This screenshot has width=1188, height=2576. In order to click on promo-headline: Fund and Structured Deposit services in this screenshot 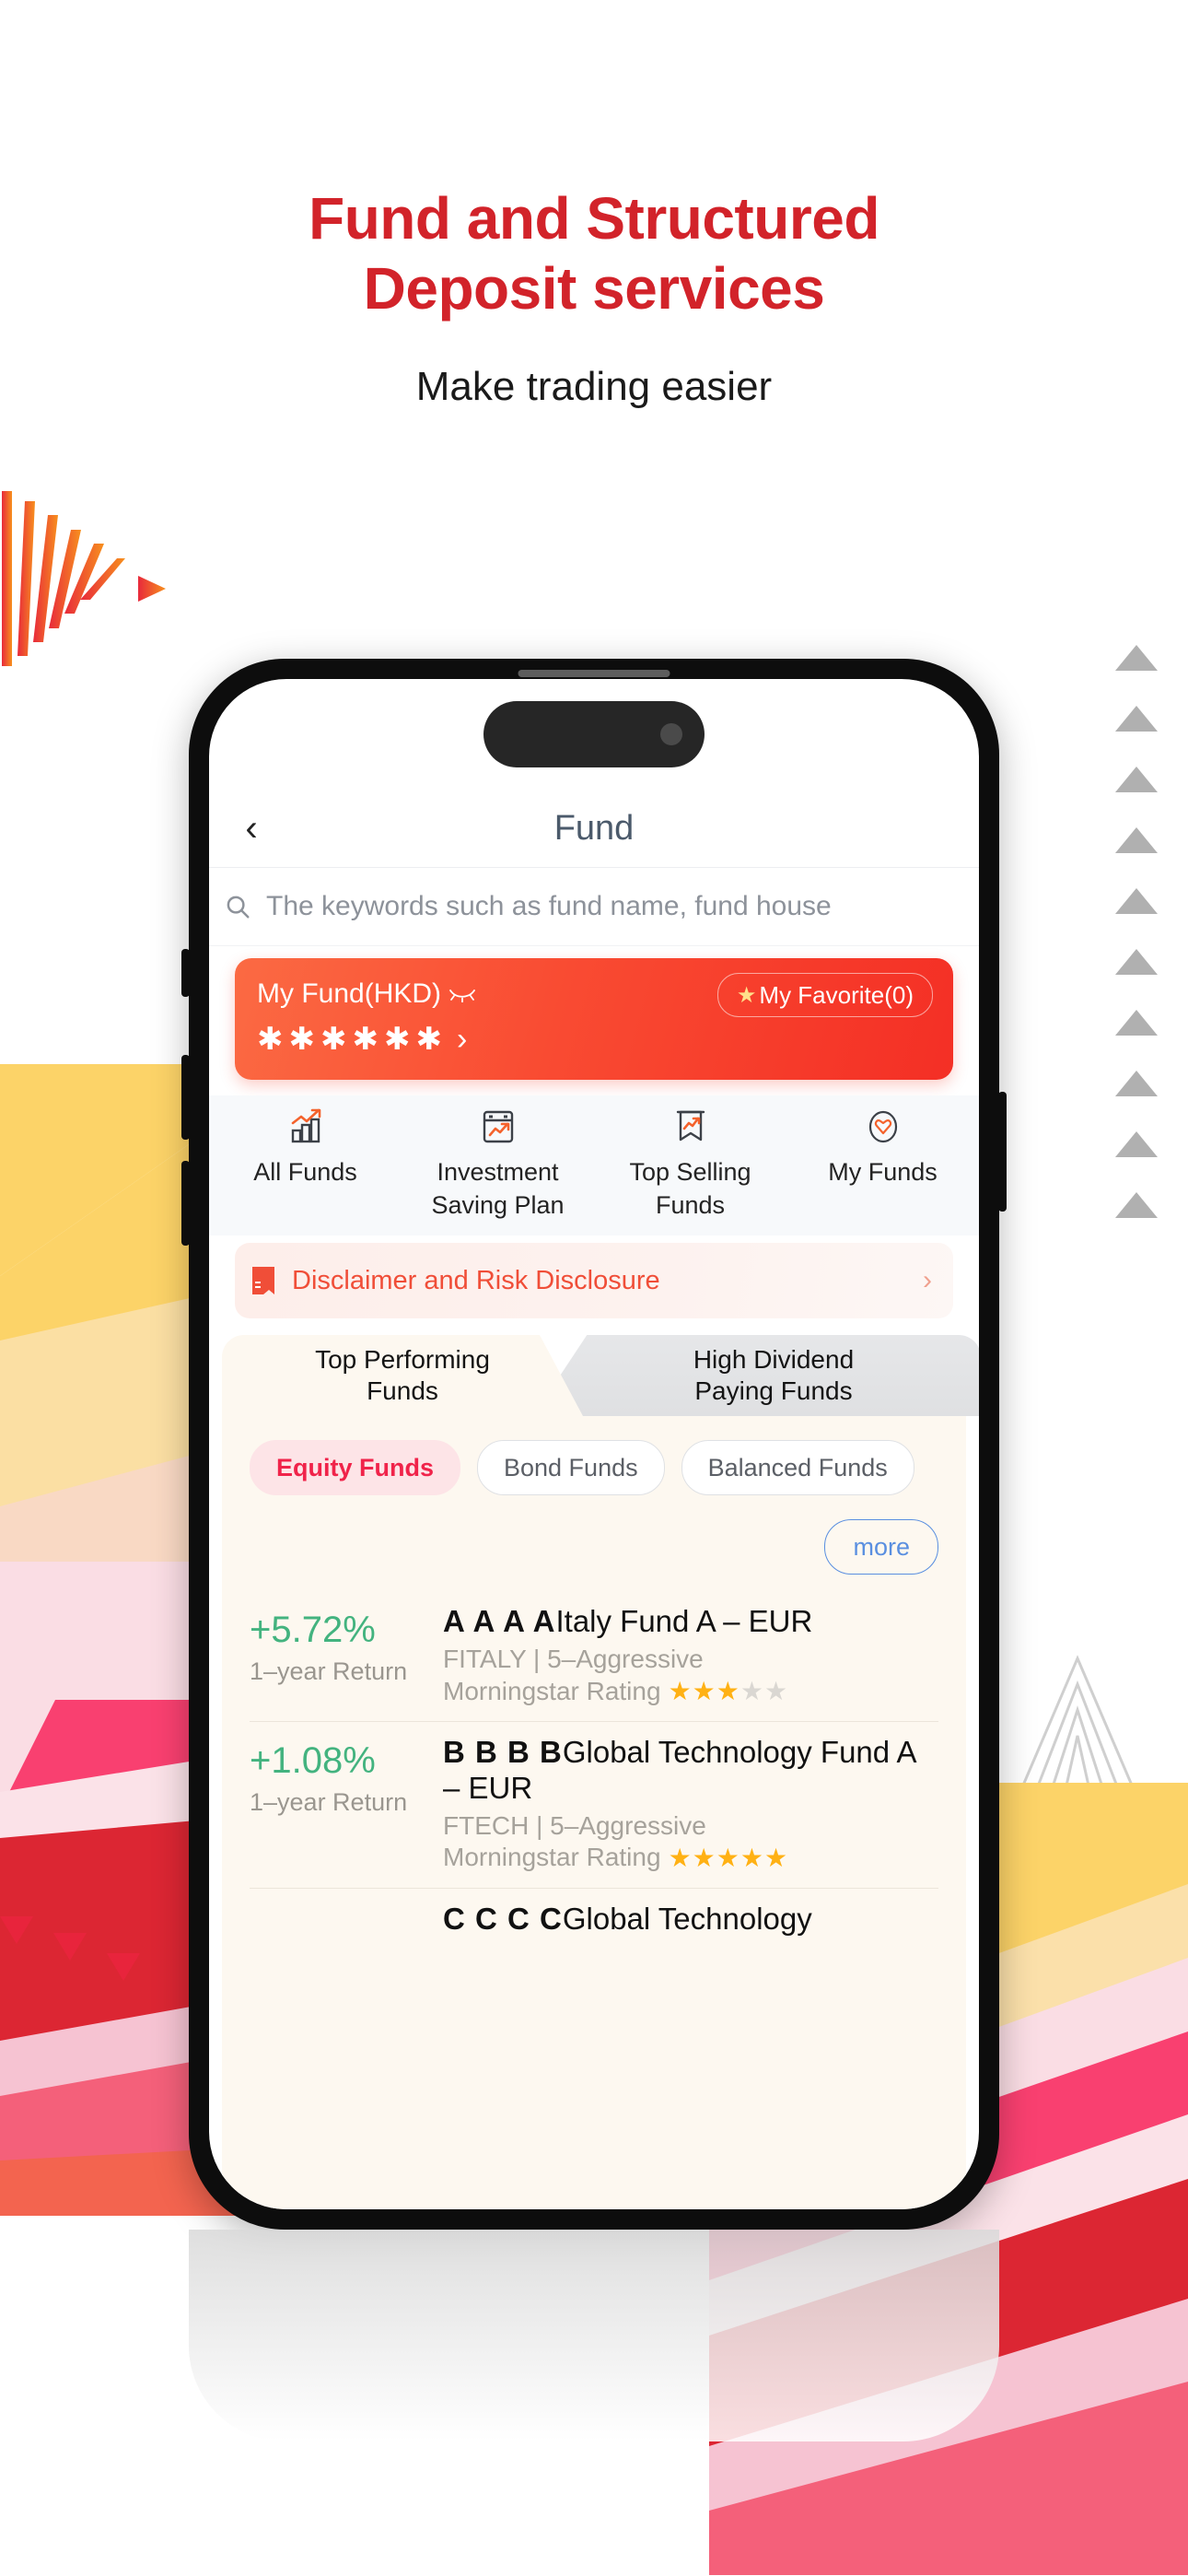, I will do `click(594, 254)`.